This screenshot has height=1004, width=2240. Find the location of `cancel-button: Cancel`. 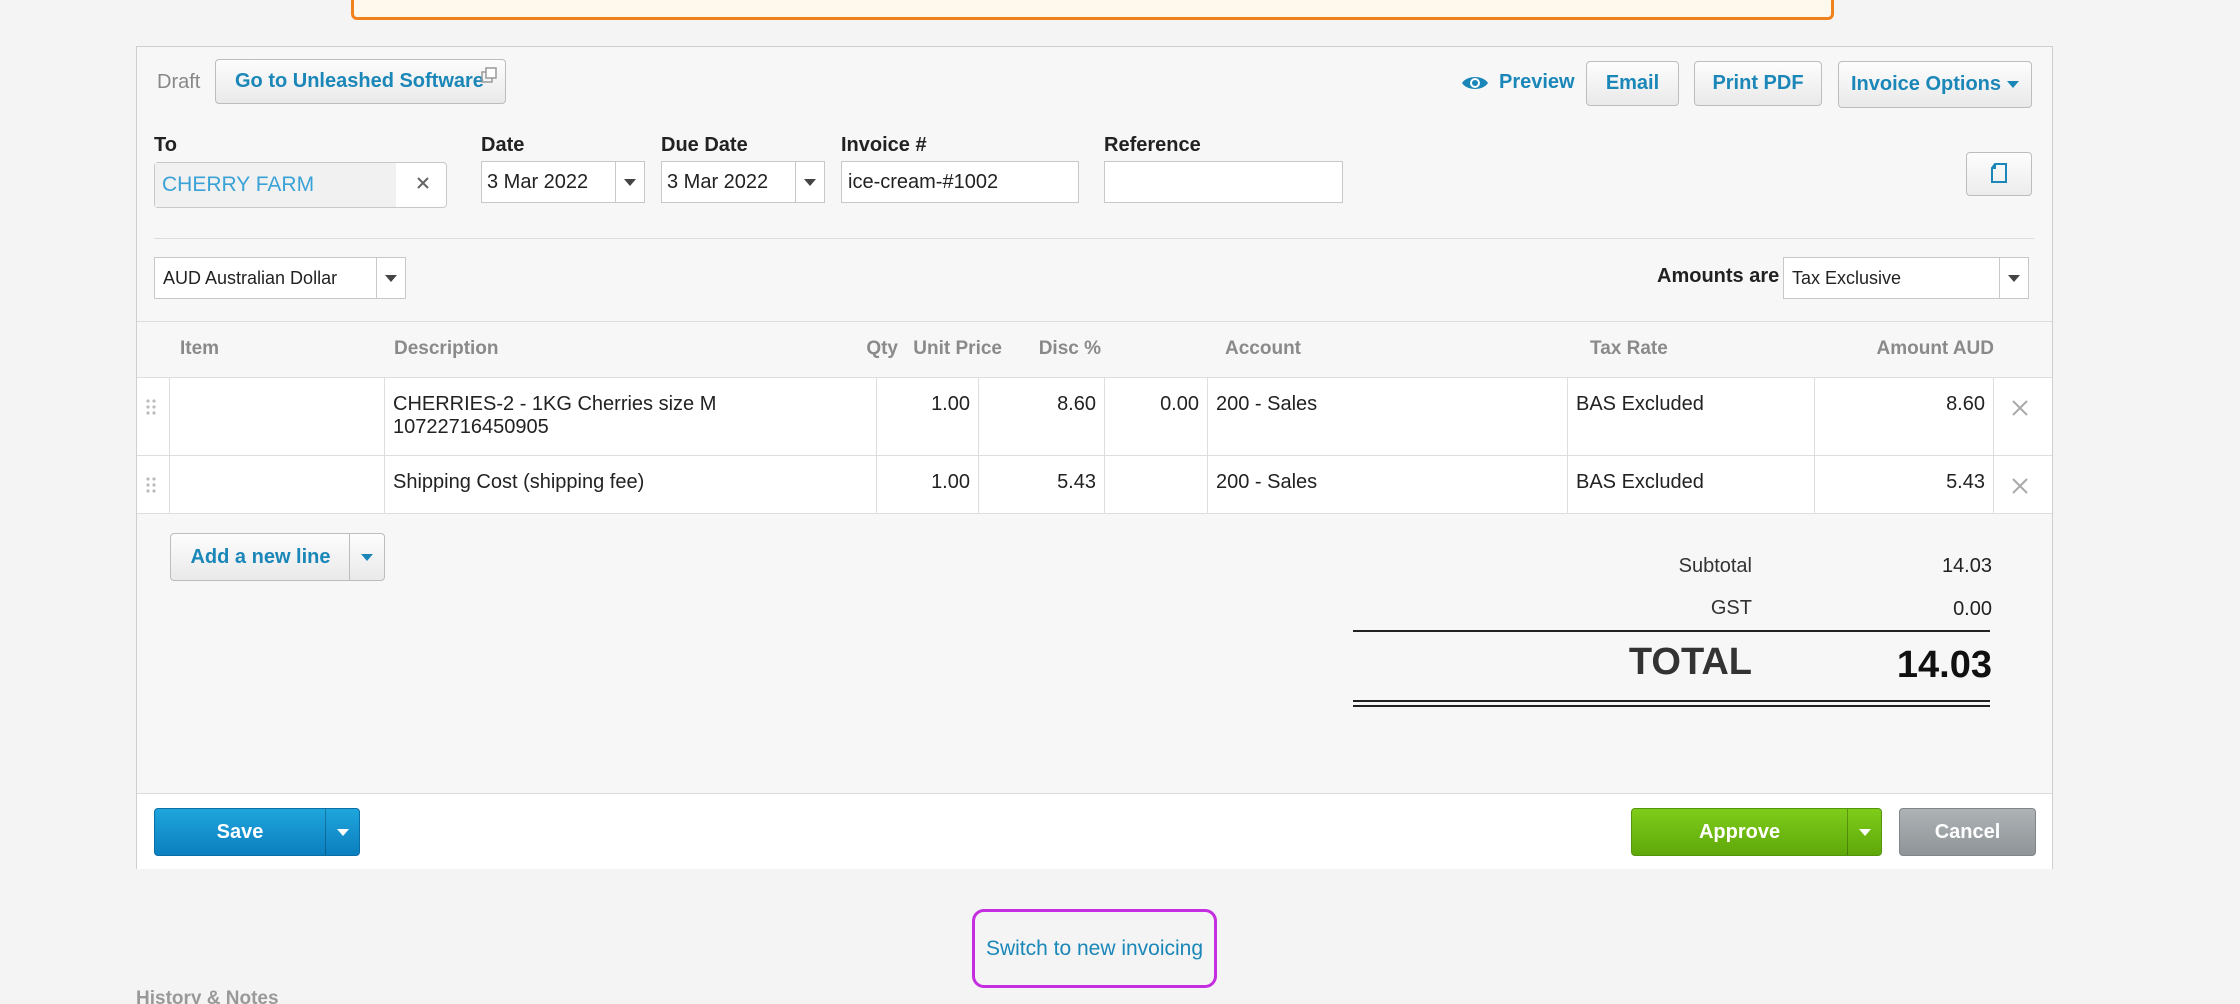

cancel-button: Cancel is located at coordinates (1967, 832).